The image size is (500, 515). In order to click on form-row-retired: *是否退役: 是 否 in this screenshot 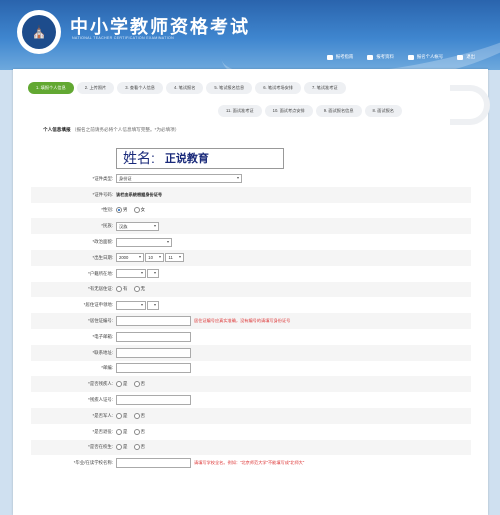, I will do `click(119, 431)`.